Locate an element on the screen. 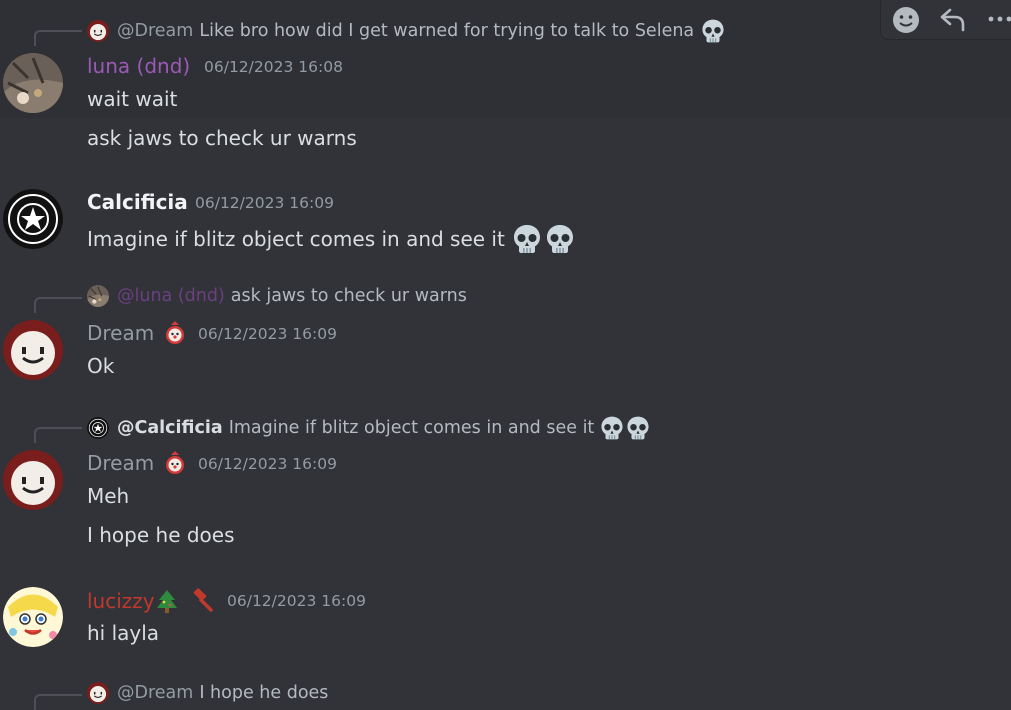 The image size is (1011, 710). reply-text: I hope he does is located at coordinates (264, 693).